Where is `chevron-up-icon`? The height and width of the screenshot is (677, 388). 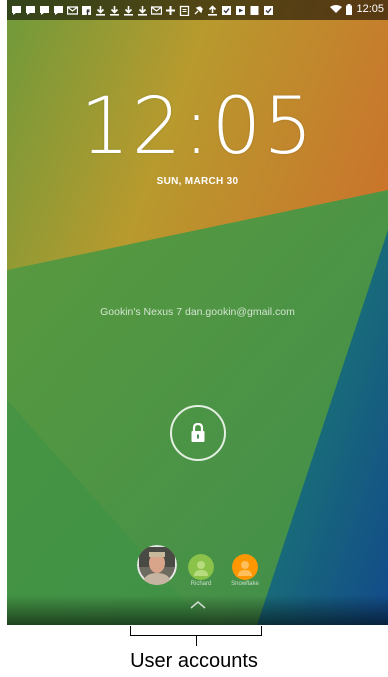
chevron-up-icon is located at coordinates (198, 605).